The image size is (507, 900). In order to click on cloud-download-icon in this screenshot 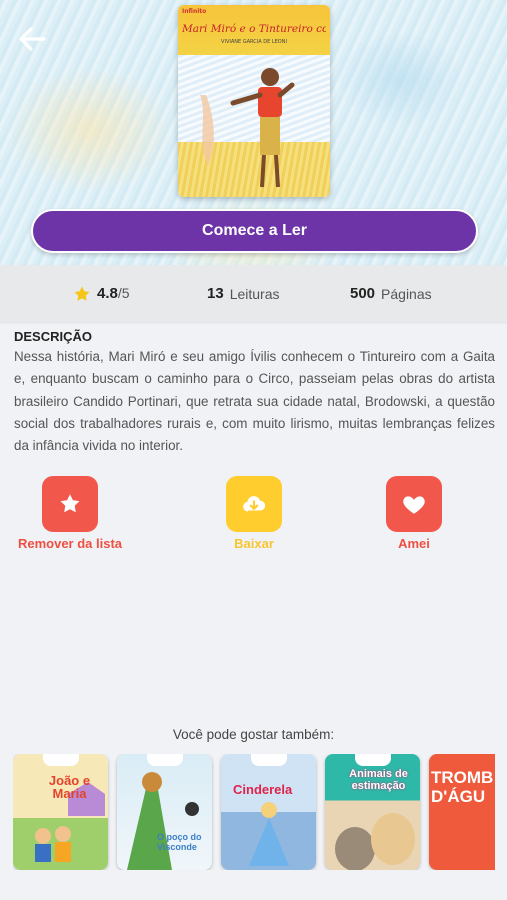, I will do `click(254, 504)`.